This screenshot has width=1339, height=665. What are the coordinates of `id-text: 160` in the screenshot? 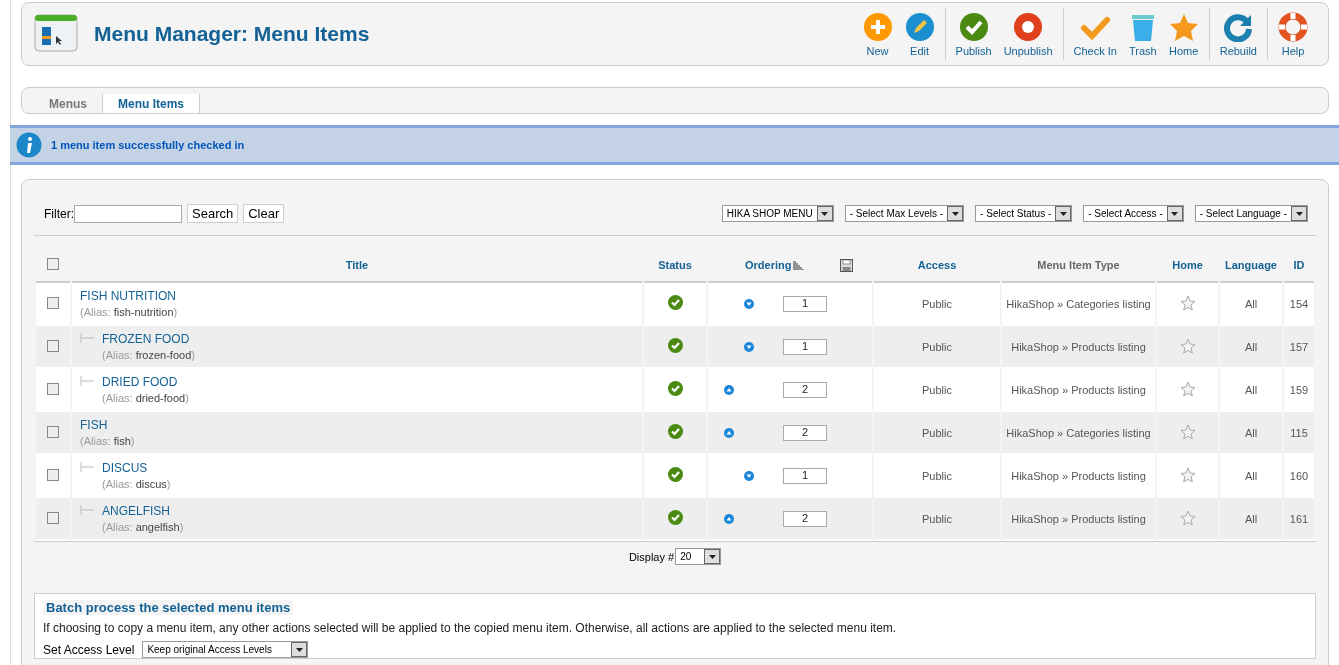 It's located at (1299, 475).